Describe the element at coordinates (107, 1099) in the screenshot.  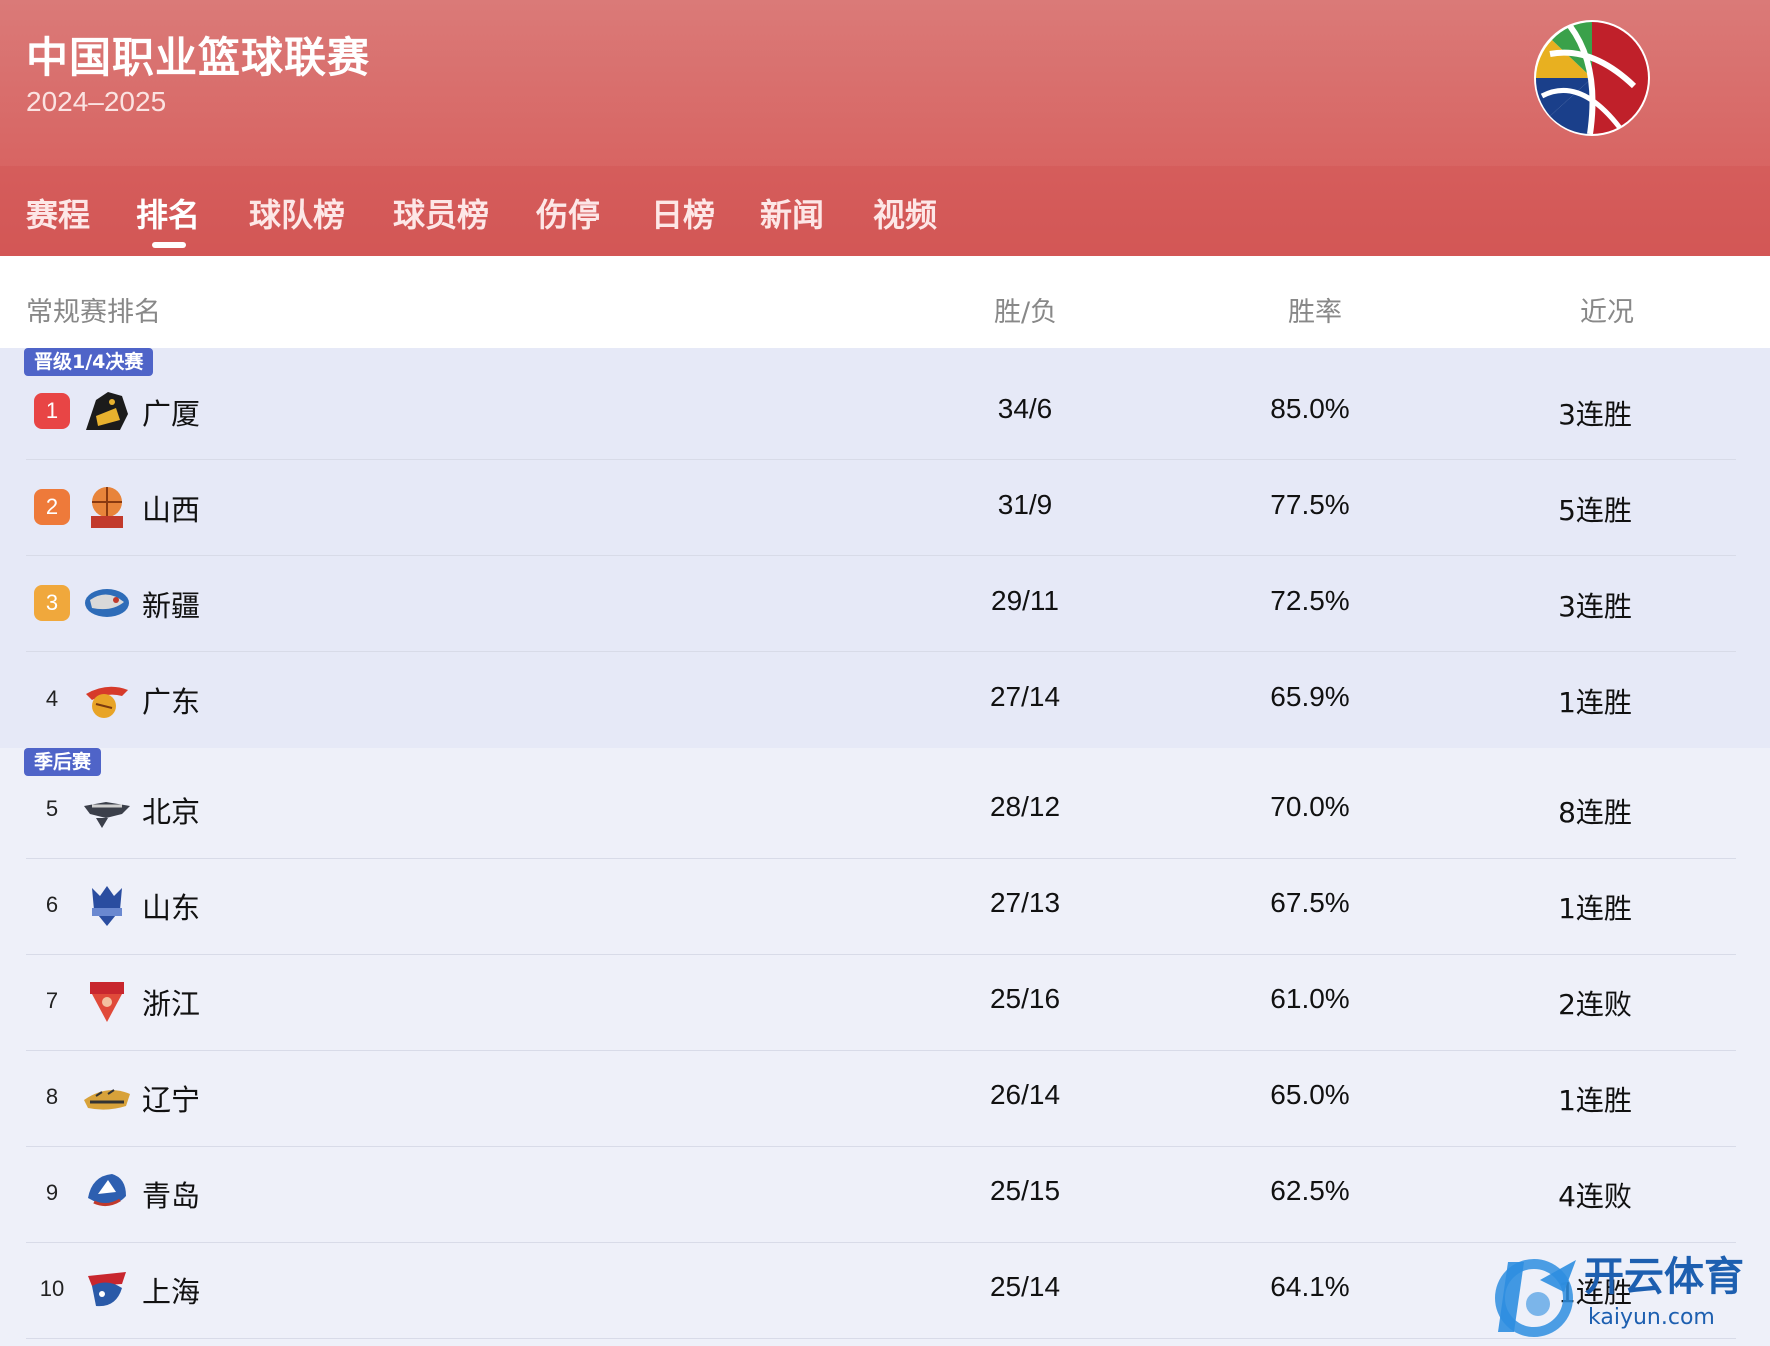
I see `liaoning-logo-icon` at that location.